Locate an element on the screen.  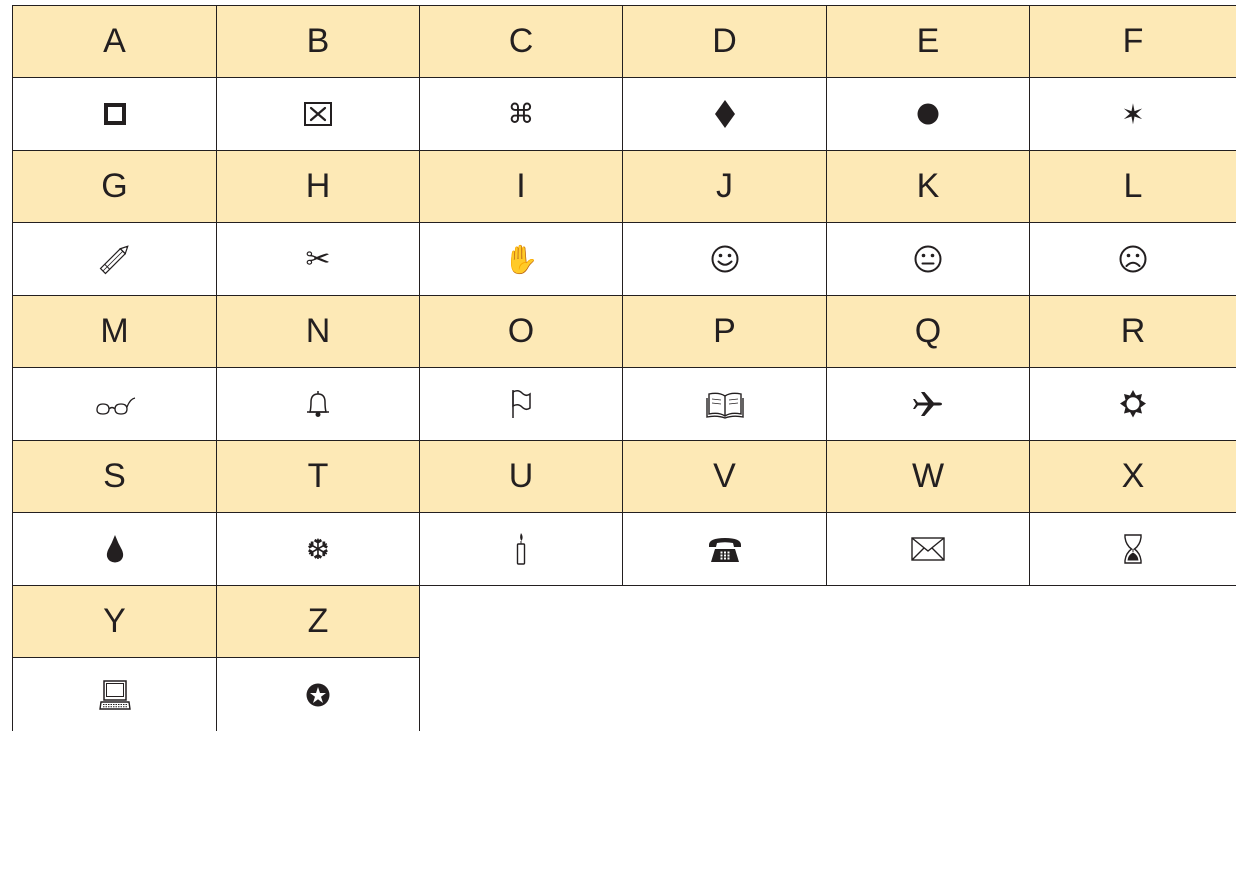
letter-cell: K is located at coordinates (928, 187).